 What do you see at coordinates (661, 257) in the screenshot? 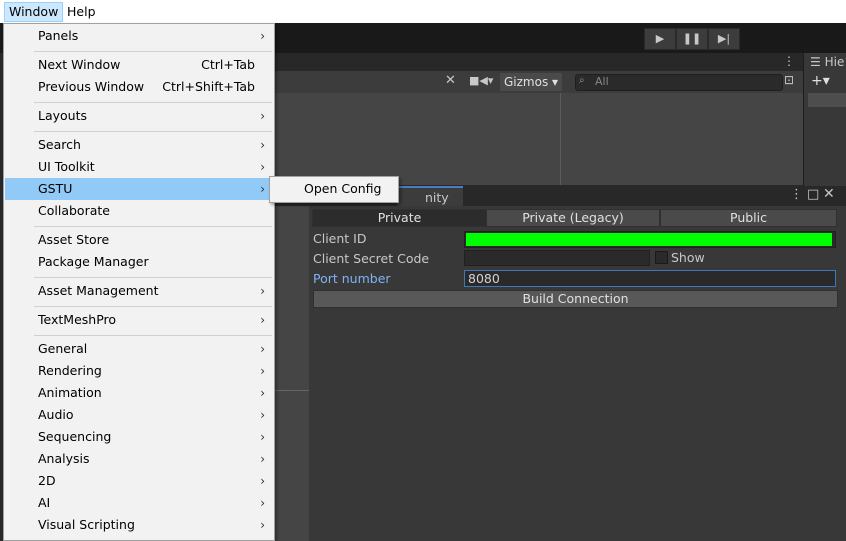
I see `show-checkbox` at bounding box center [661, 257].